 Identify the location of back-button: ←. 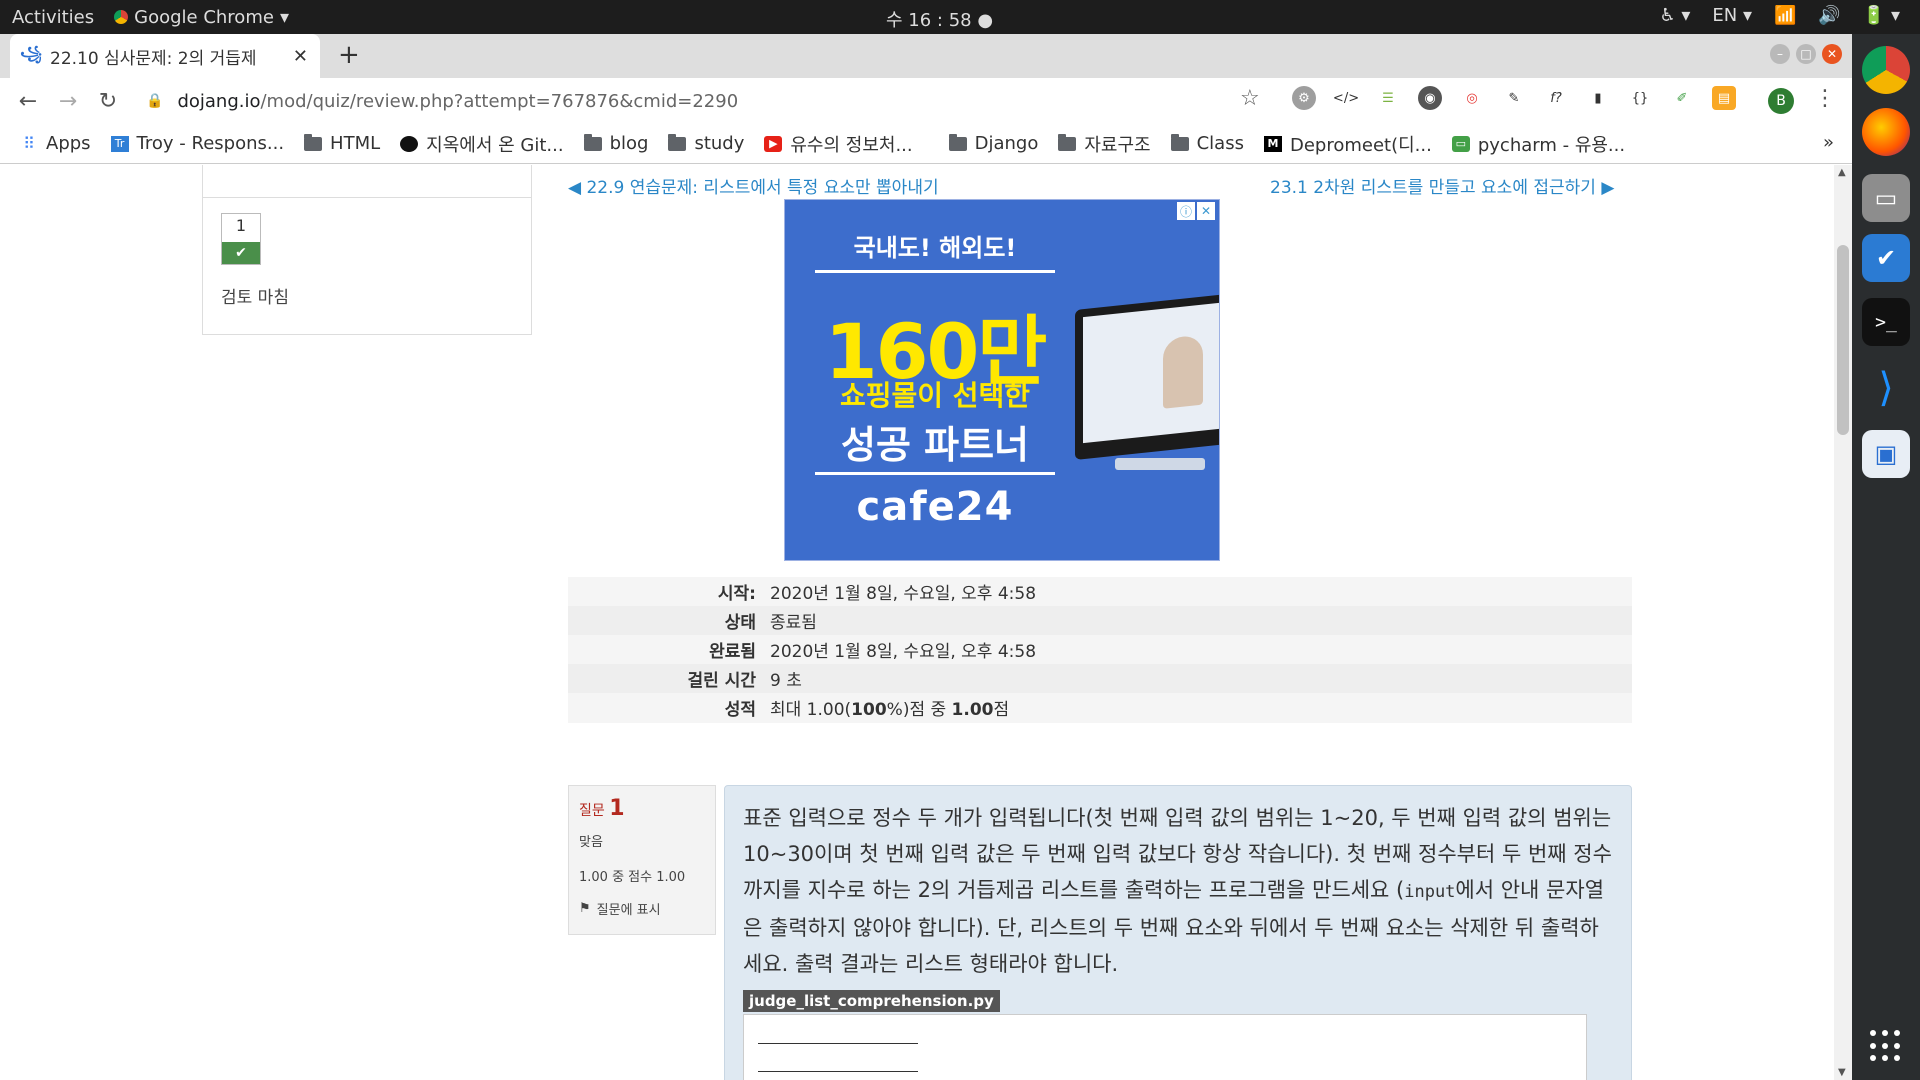
(28, 101).